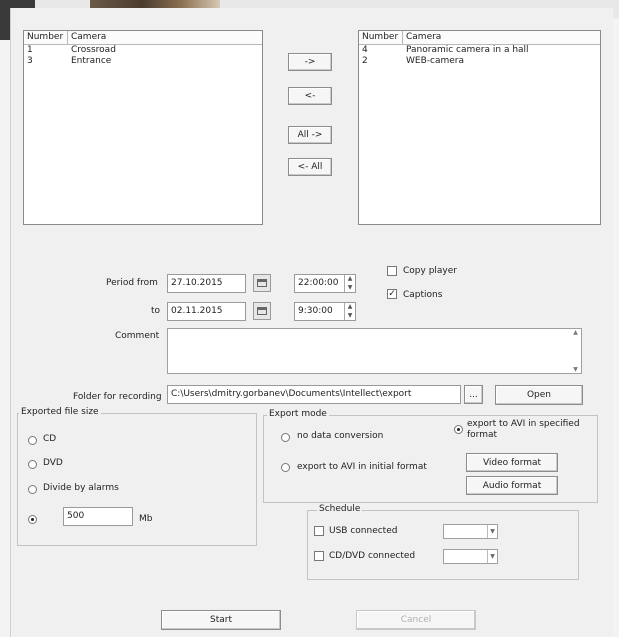  I want to click on scroll-down-icon: ▼, so click(575, 369).